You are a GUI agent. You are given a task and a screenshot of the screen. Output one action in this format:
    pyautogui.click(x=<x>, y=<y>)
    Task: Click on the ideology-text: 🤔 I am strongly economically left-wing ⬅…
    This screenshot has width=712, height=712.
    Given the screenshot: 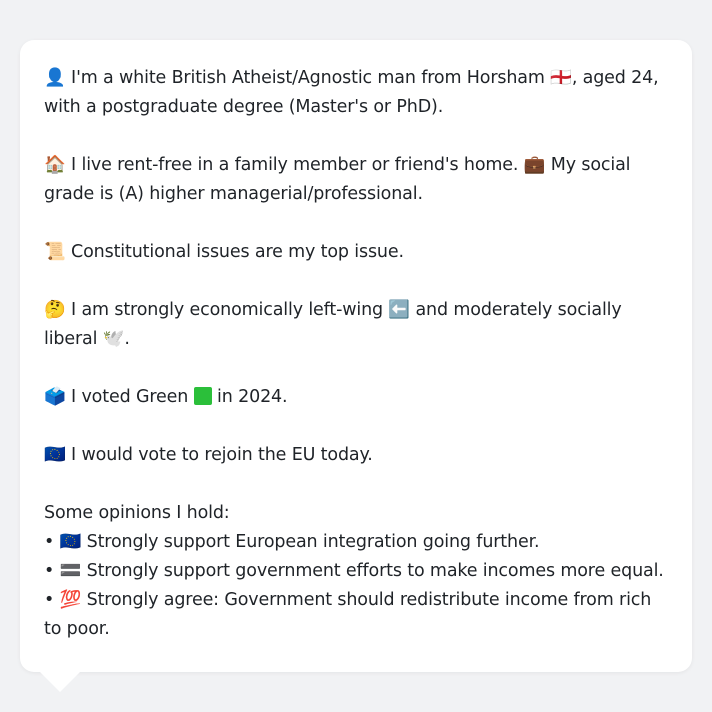 What is the action you would take?
    pyautogui.click(x=333, y=324)
    